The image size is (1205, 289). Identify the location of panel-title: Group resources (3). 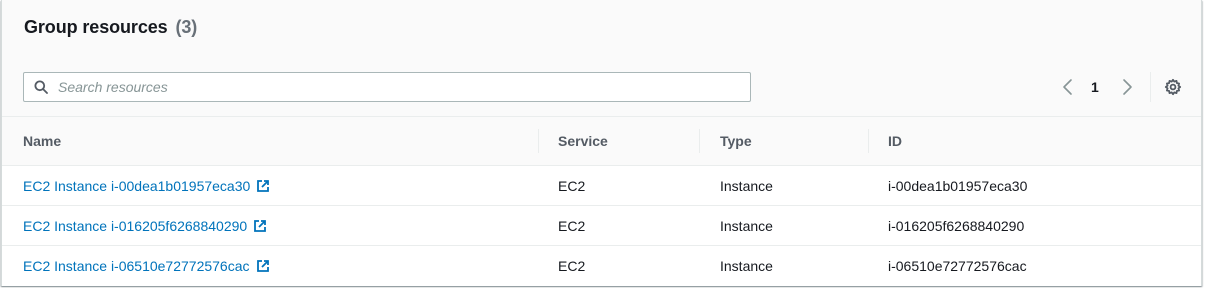
(110, 27).